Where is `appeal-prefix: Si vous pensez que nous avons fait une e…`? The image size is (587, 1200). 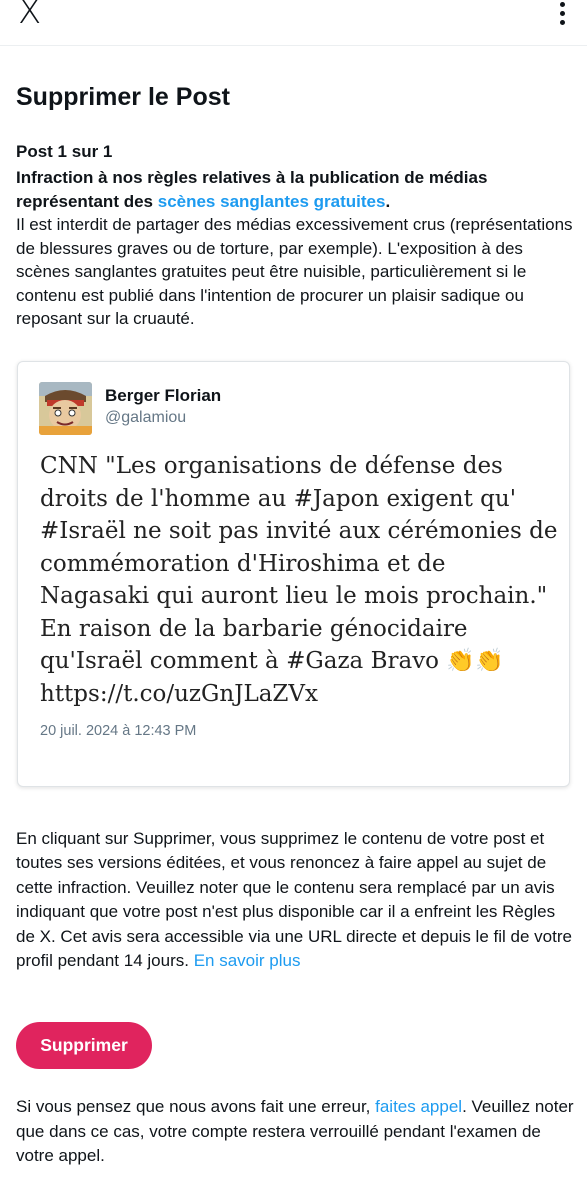
appeal-prefix: Si vous pensez que nous avons fait une e… is located at coordinates (196, 1106).